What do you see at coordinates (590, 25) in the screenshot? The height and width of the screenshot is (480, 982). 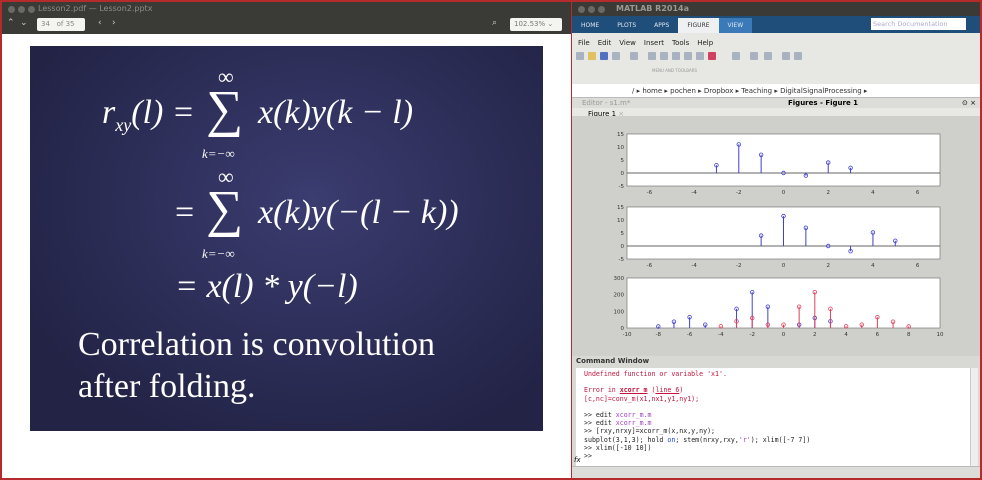 I see `tab-home: HOME` at bounding box center [590, 25].